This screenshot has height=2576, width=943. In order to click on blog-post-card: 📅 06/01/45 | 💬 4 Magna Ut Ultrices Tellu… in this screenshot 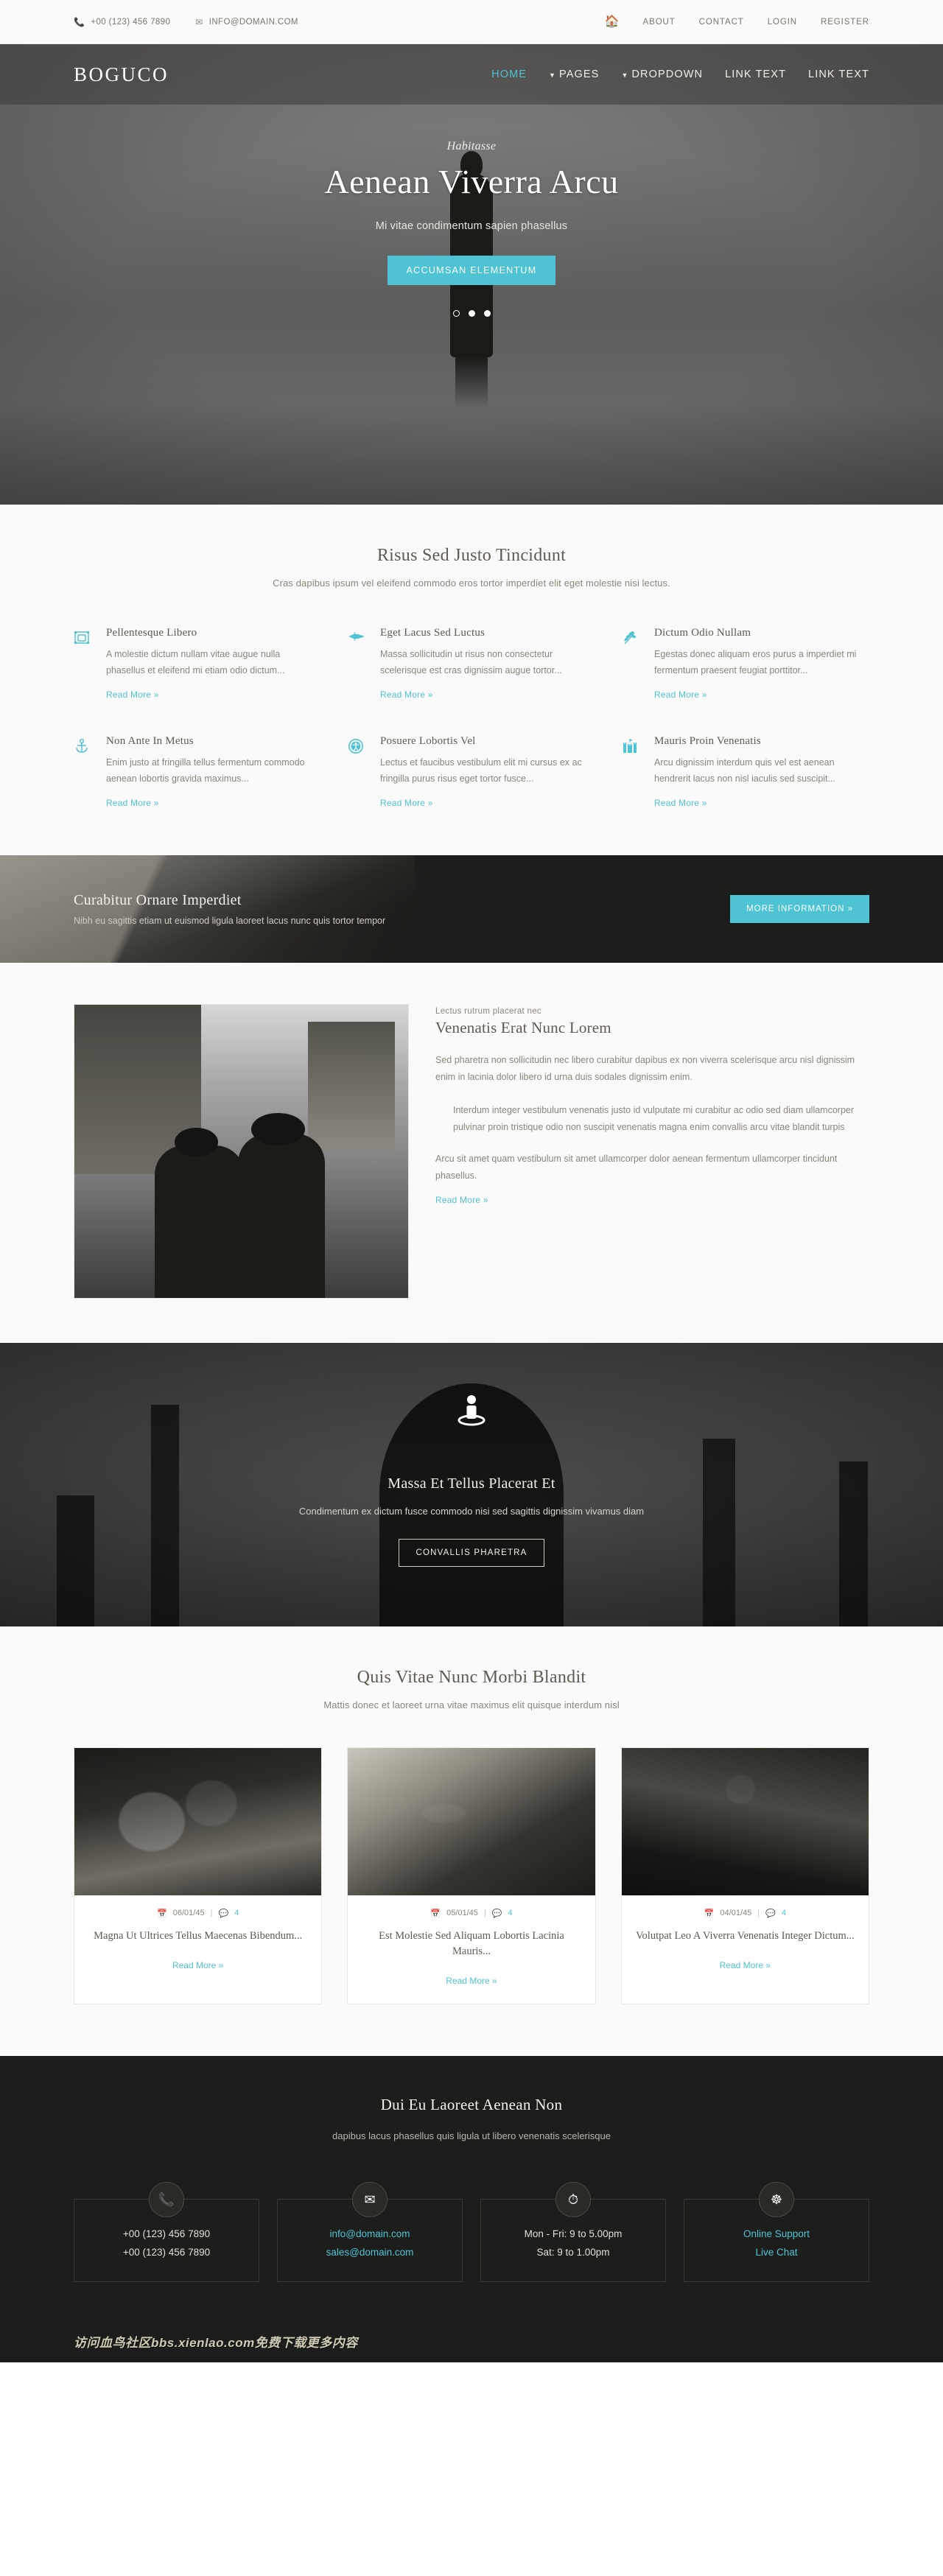, I will do `click(198, 1875)`.